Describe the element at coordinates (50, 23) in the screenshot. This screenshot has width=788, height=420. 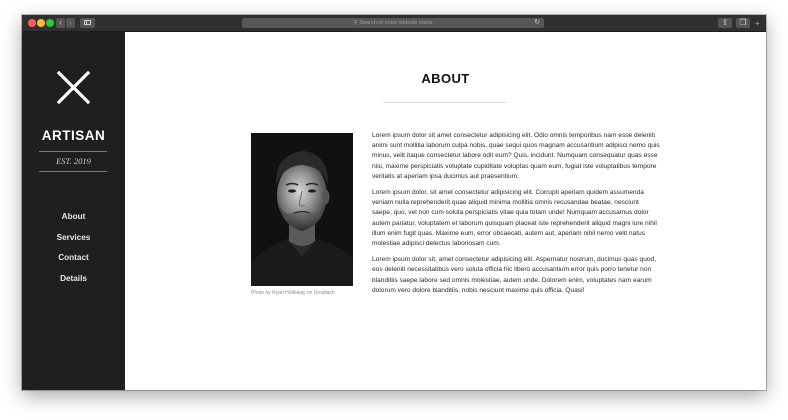
I see `zoom-window-button` at that location.